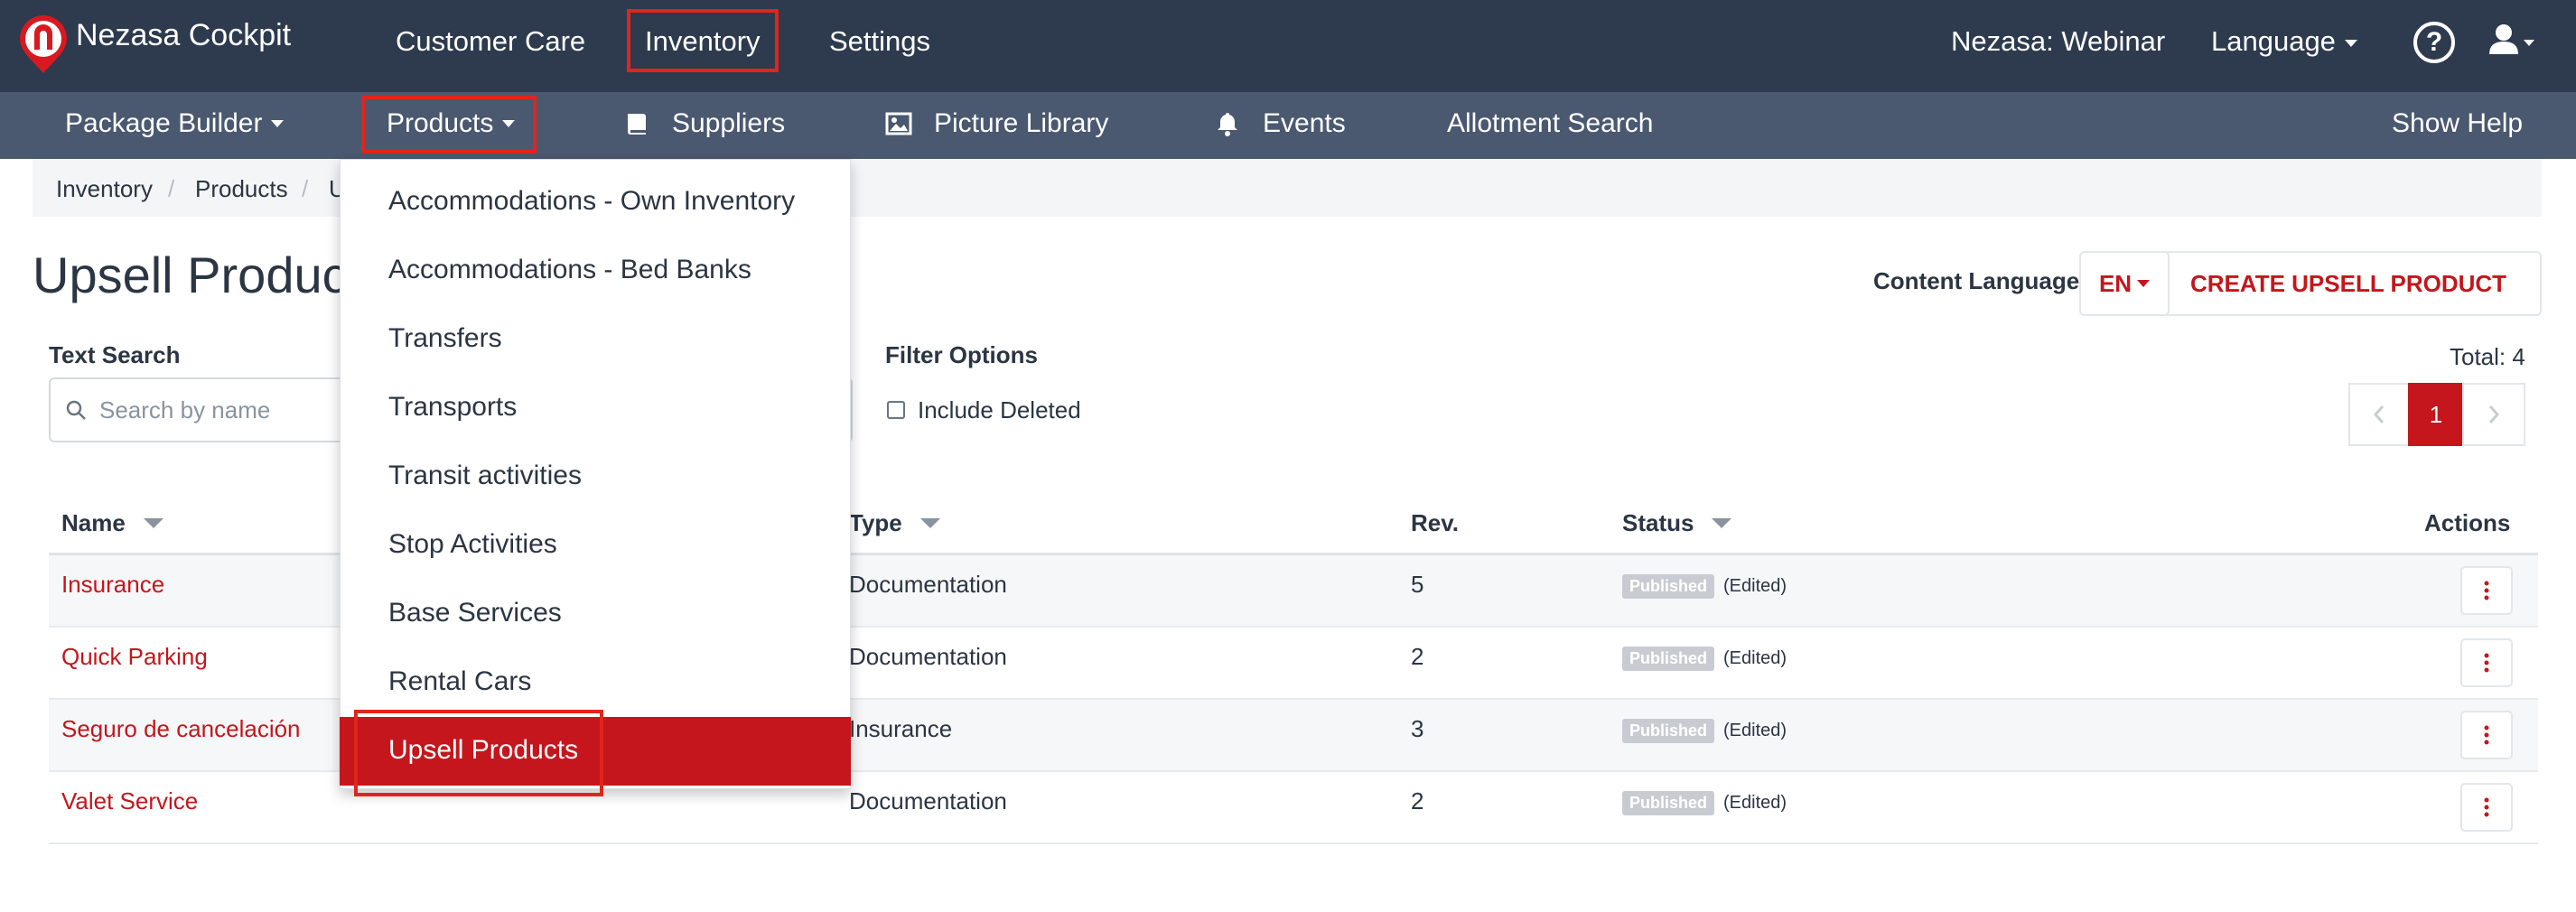 The height and width of the screenshot is (912, 2576). I want to click on events-label: Events, so click(1305, 123).